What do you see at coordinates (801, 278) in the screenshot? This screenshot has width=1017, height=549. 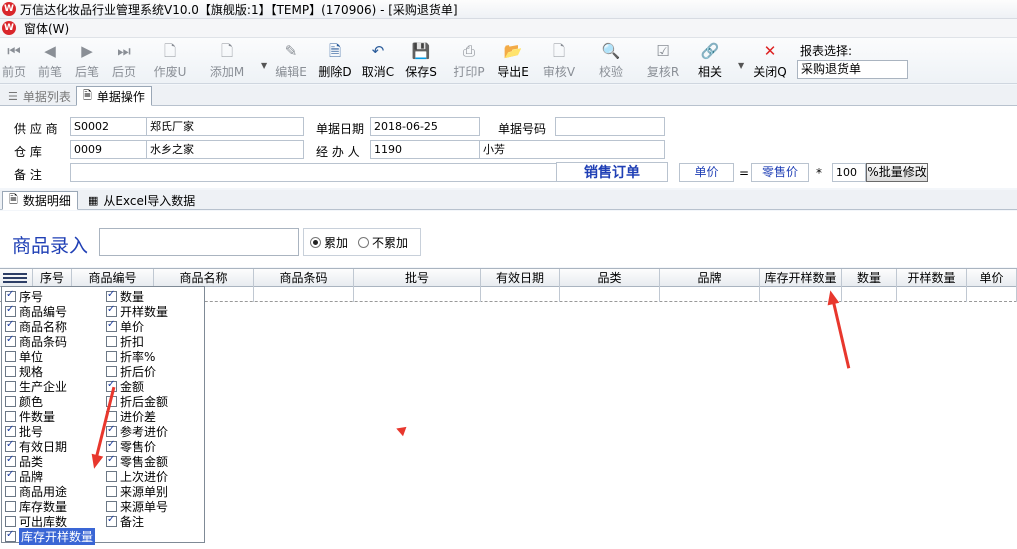 I see `column-header: 库存开样数量` at bounding box center [801, 278].